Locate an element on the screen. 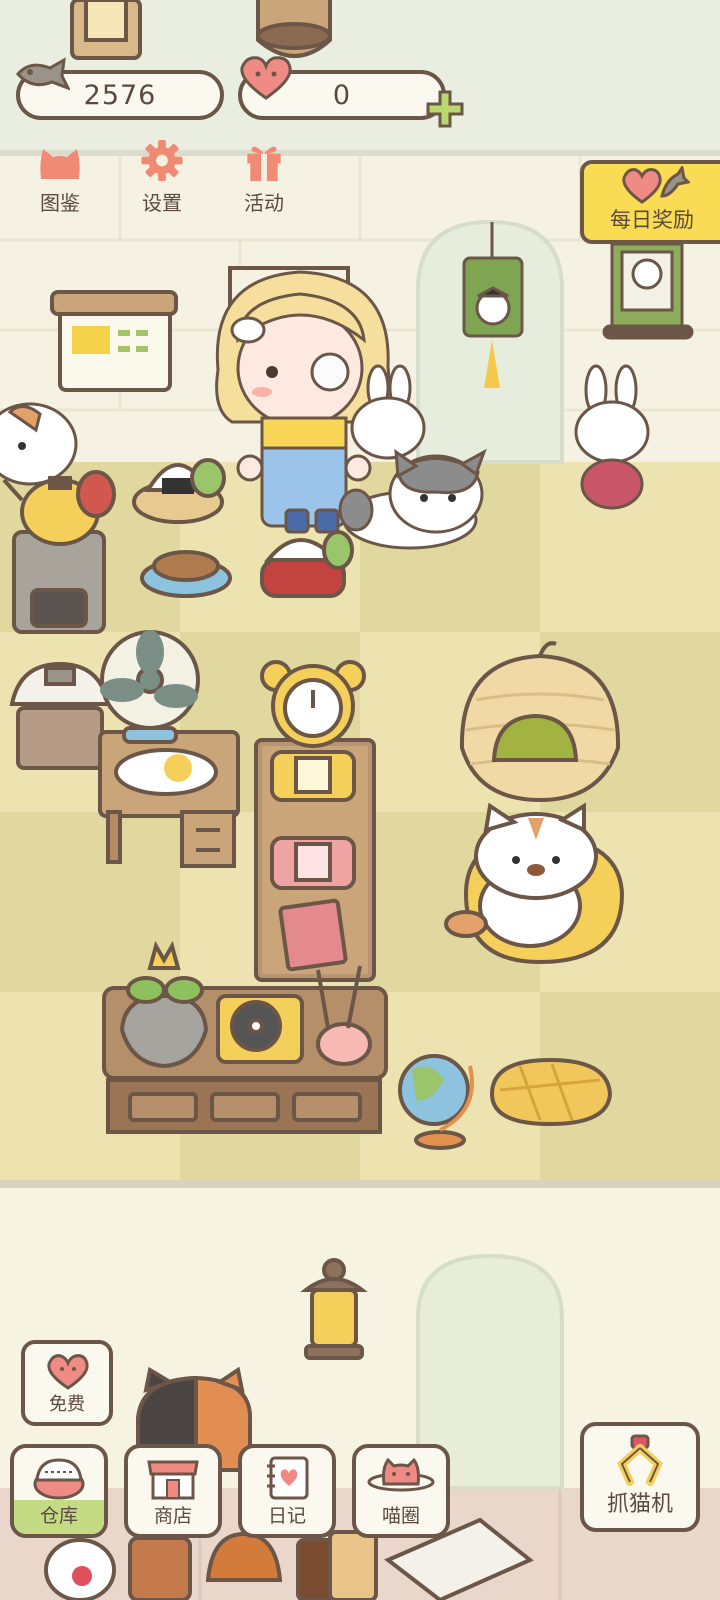  catalog-button: 图鉴 is located at coordinates (60, 179).